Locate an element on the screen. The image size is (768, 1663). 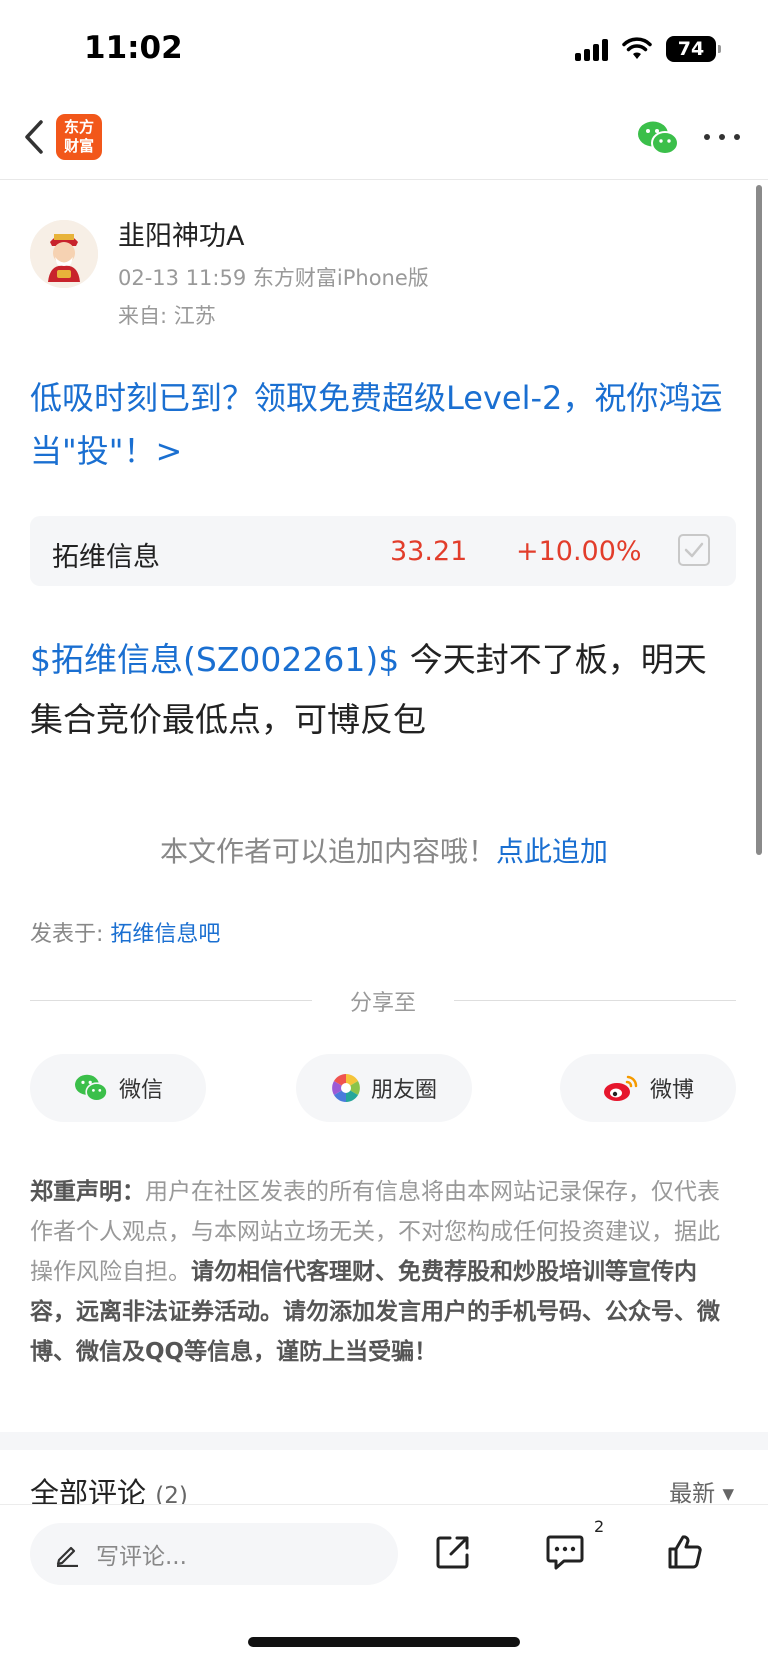
share-weibo-button: 微博 is located at coordinates (648, 1088).